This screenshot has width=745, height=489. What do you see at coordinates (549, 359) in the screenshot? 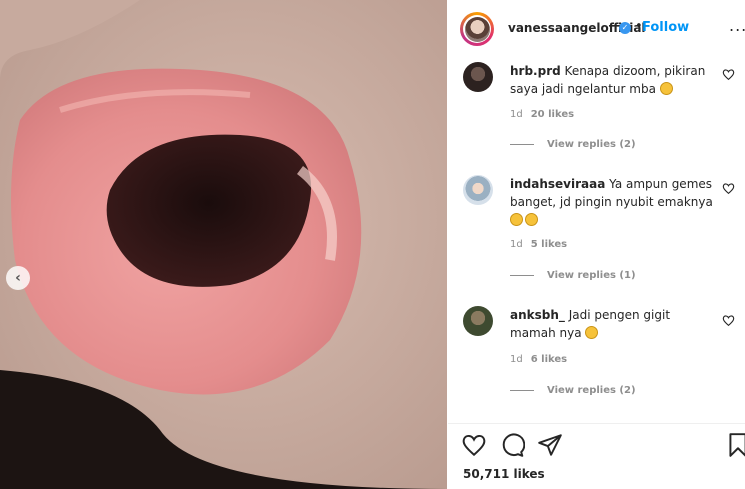
I see `comment-likes: 6 likes` at bounding box center [549, 359].